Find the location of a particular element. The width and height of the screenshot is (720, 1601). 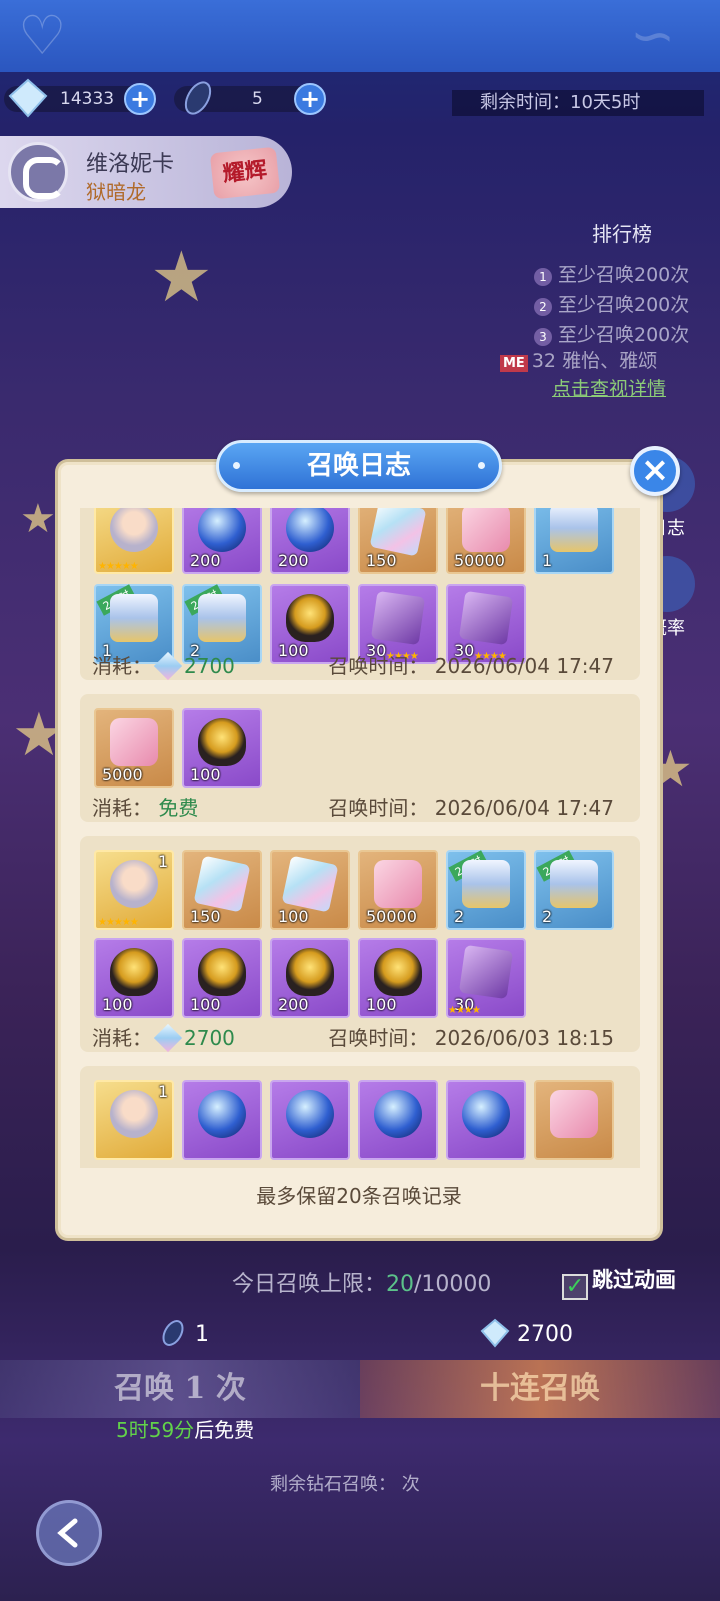

item-egg: 200 is located at coordinates (310, 978).